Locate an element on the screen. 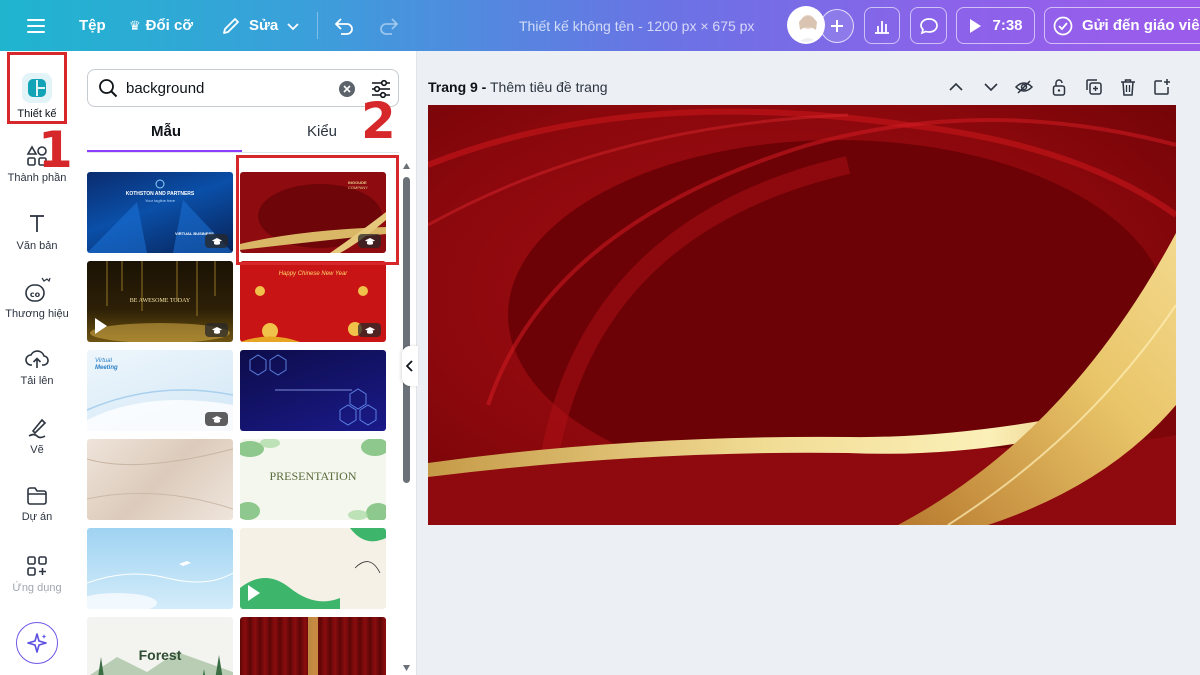  magic-button is located at coordinates (37, 643).